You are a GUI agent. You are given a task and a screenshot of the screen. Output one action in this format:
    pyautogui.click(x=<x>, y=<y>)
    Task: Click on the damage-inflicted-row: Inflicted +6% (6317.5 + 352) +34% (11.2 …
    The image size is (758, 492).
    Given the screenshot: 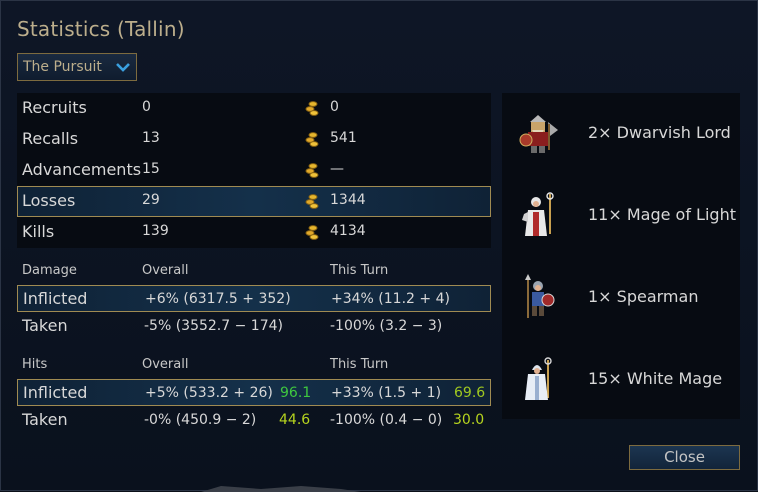 What is the action you would take?
    pyautogui.click(x=254, y=298)
    